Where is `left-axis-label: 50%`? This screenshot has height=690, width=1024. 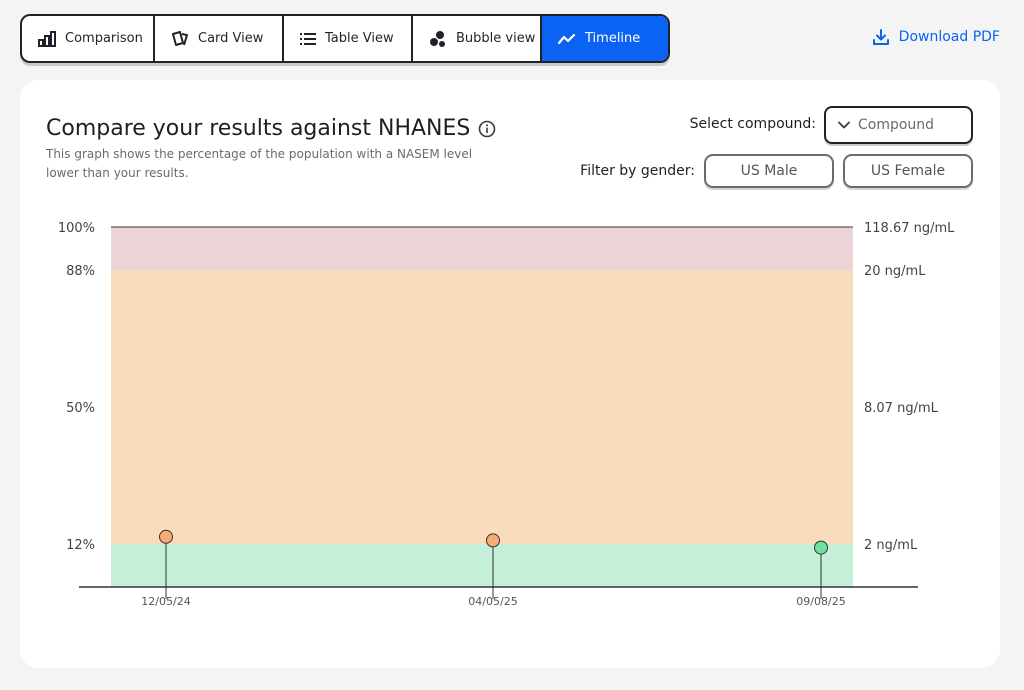
left-axis-label: 50% is located at coordinates (80, 408).